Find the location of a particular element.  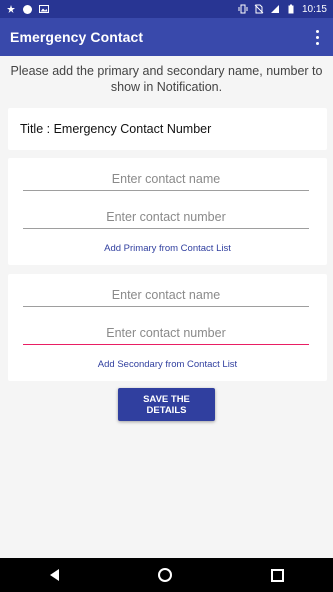

circle-notification-icon is located at coordinates (27, 9).